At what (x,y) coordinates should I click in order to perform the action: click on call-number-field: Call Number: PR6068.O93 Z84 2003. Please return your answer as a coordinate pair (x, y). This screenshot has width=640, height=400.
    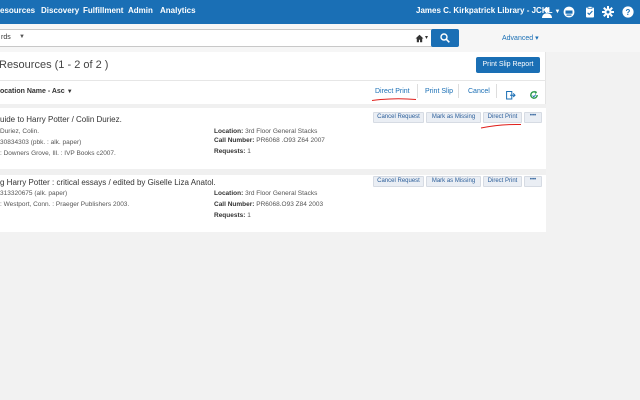
    Looking at the image, I should click on (268, 204).